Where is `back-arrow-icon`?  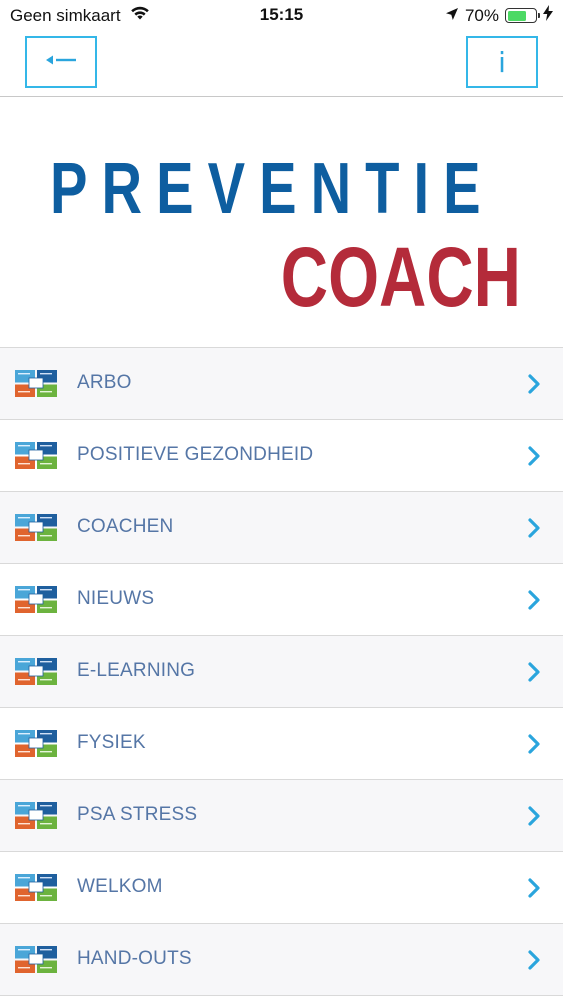 back-arrow-icon is located at coordinates (61, 62).